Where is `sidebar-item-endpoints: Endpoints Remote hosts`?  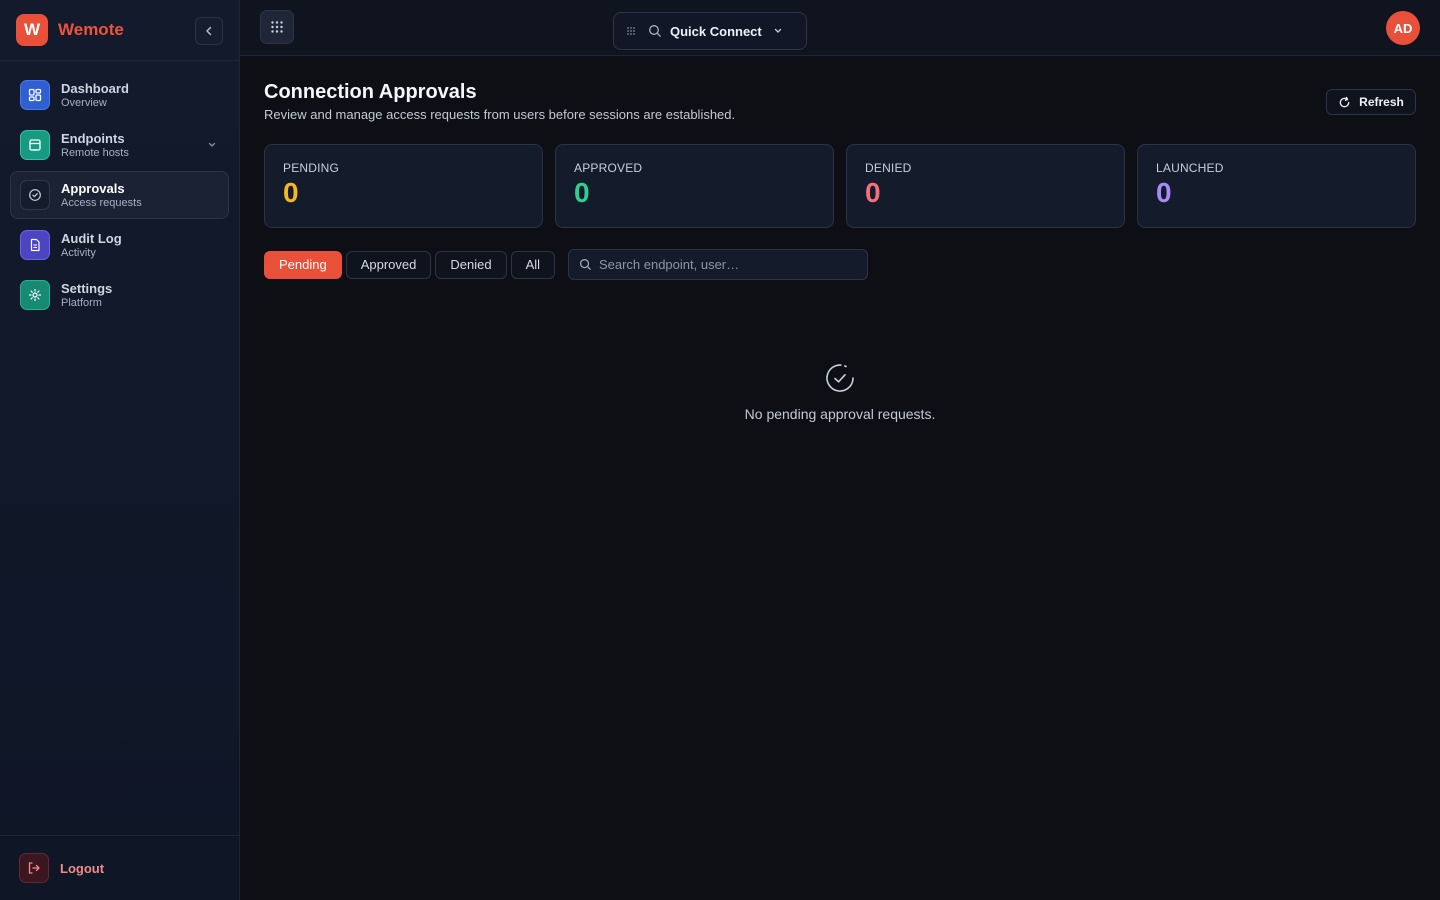 sidebar-item-endpoints: Endpoints Remote hosts is located at coordinates (119, 145).